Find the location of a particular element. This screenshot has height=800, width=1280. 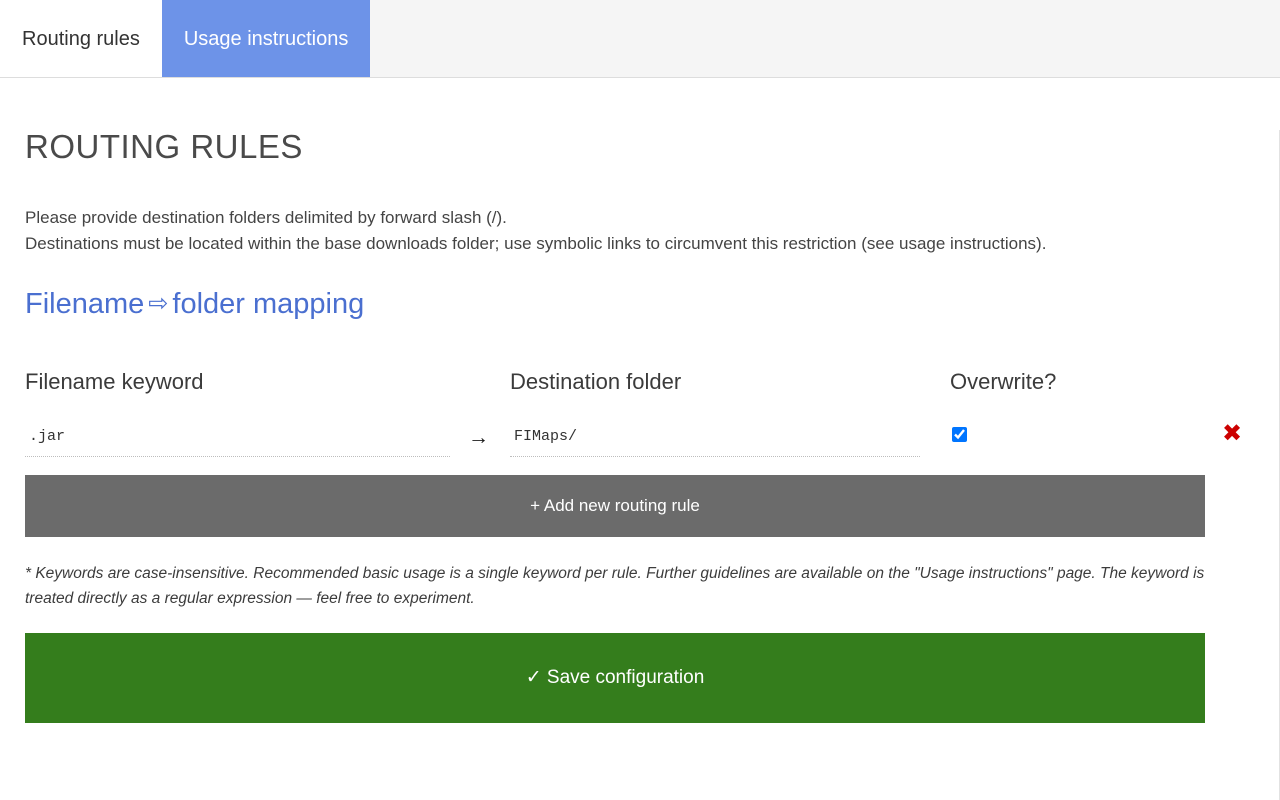

section-title-prefix: Filename is located at coordinates (85, 303).